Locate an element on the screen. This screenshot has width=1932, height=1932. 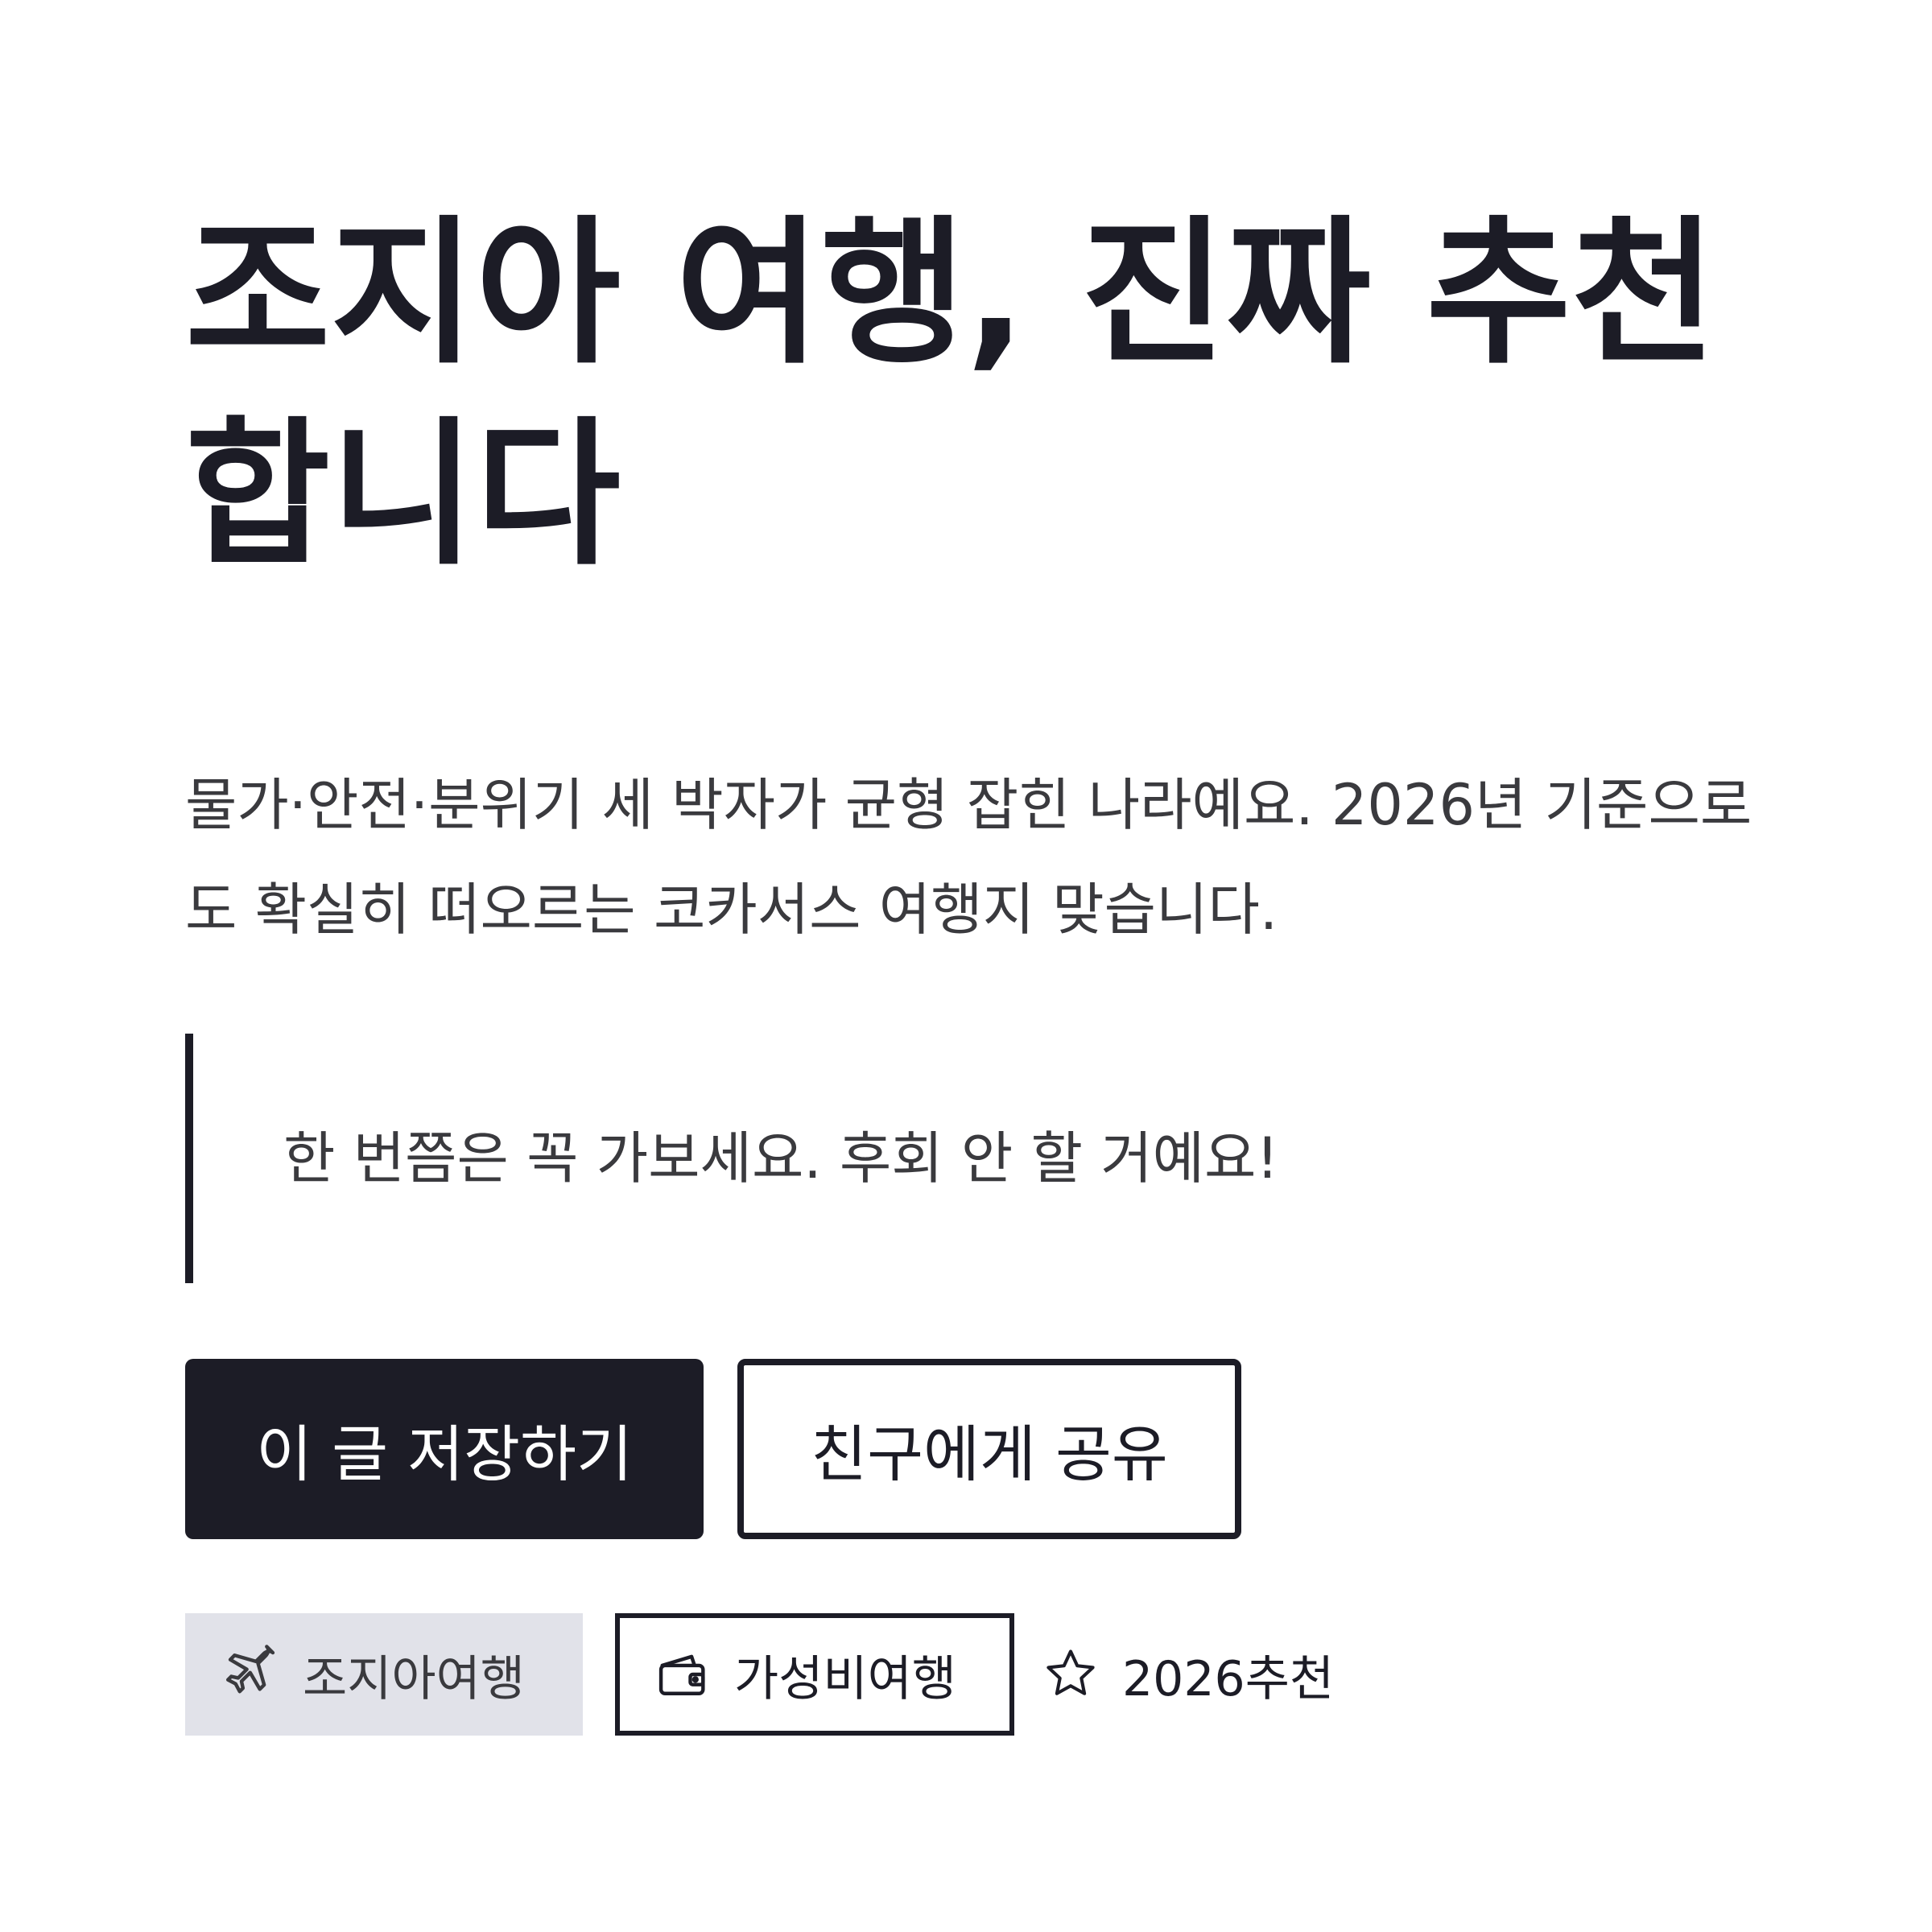
tag-budget-travel: 가성비여행 is located at coordinates (814, 1674).